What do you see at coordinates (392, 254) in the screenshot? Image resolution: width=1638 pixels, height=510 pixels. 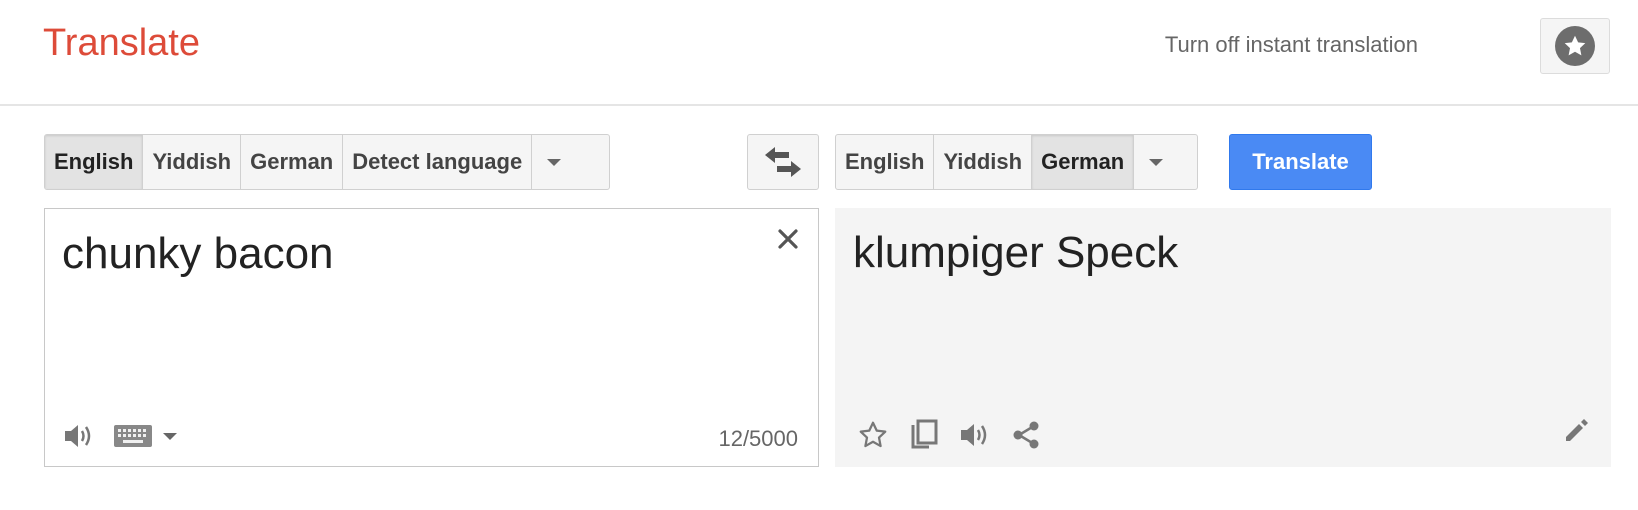 I see `source-text-input: chunky bacon` at bounding box center [392, 254].